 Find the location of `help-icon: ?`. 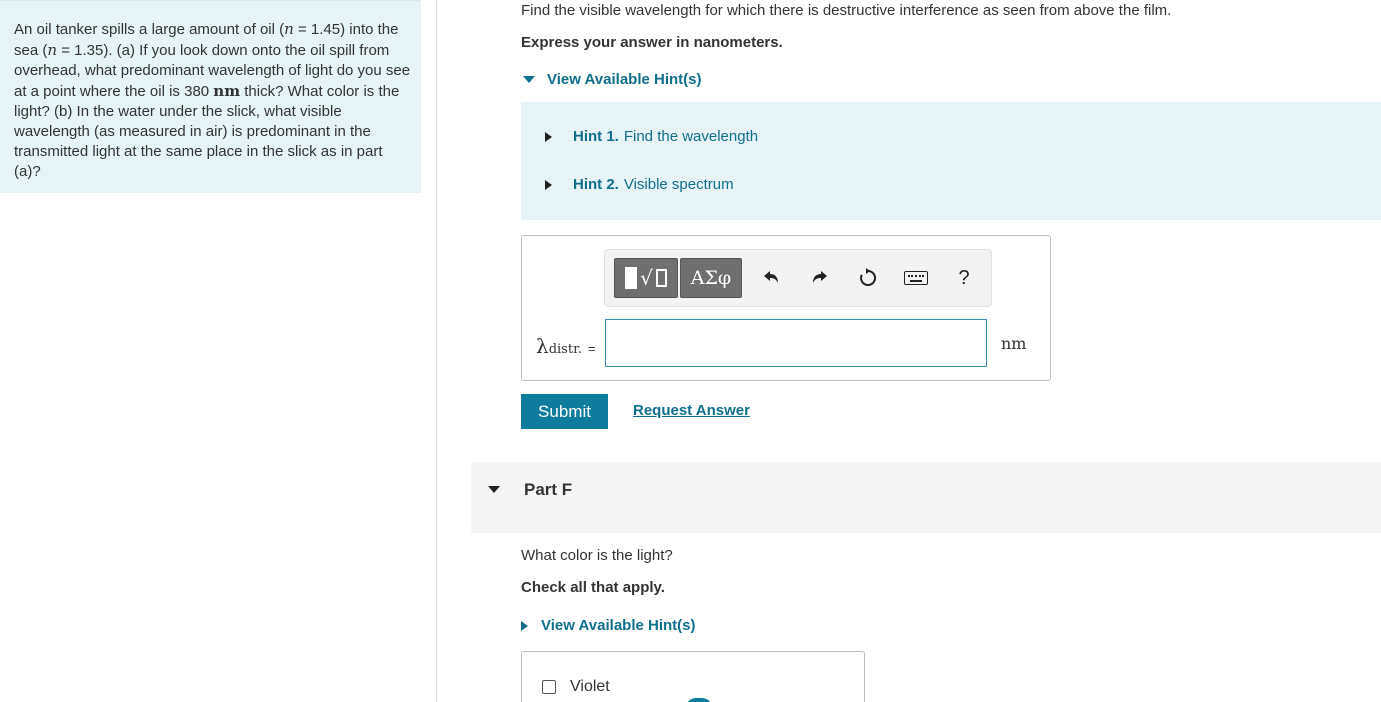

help-icon: ? is located at coordinates (964, 278).